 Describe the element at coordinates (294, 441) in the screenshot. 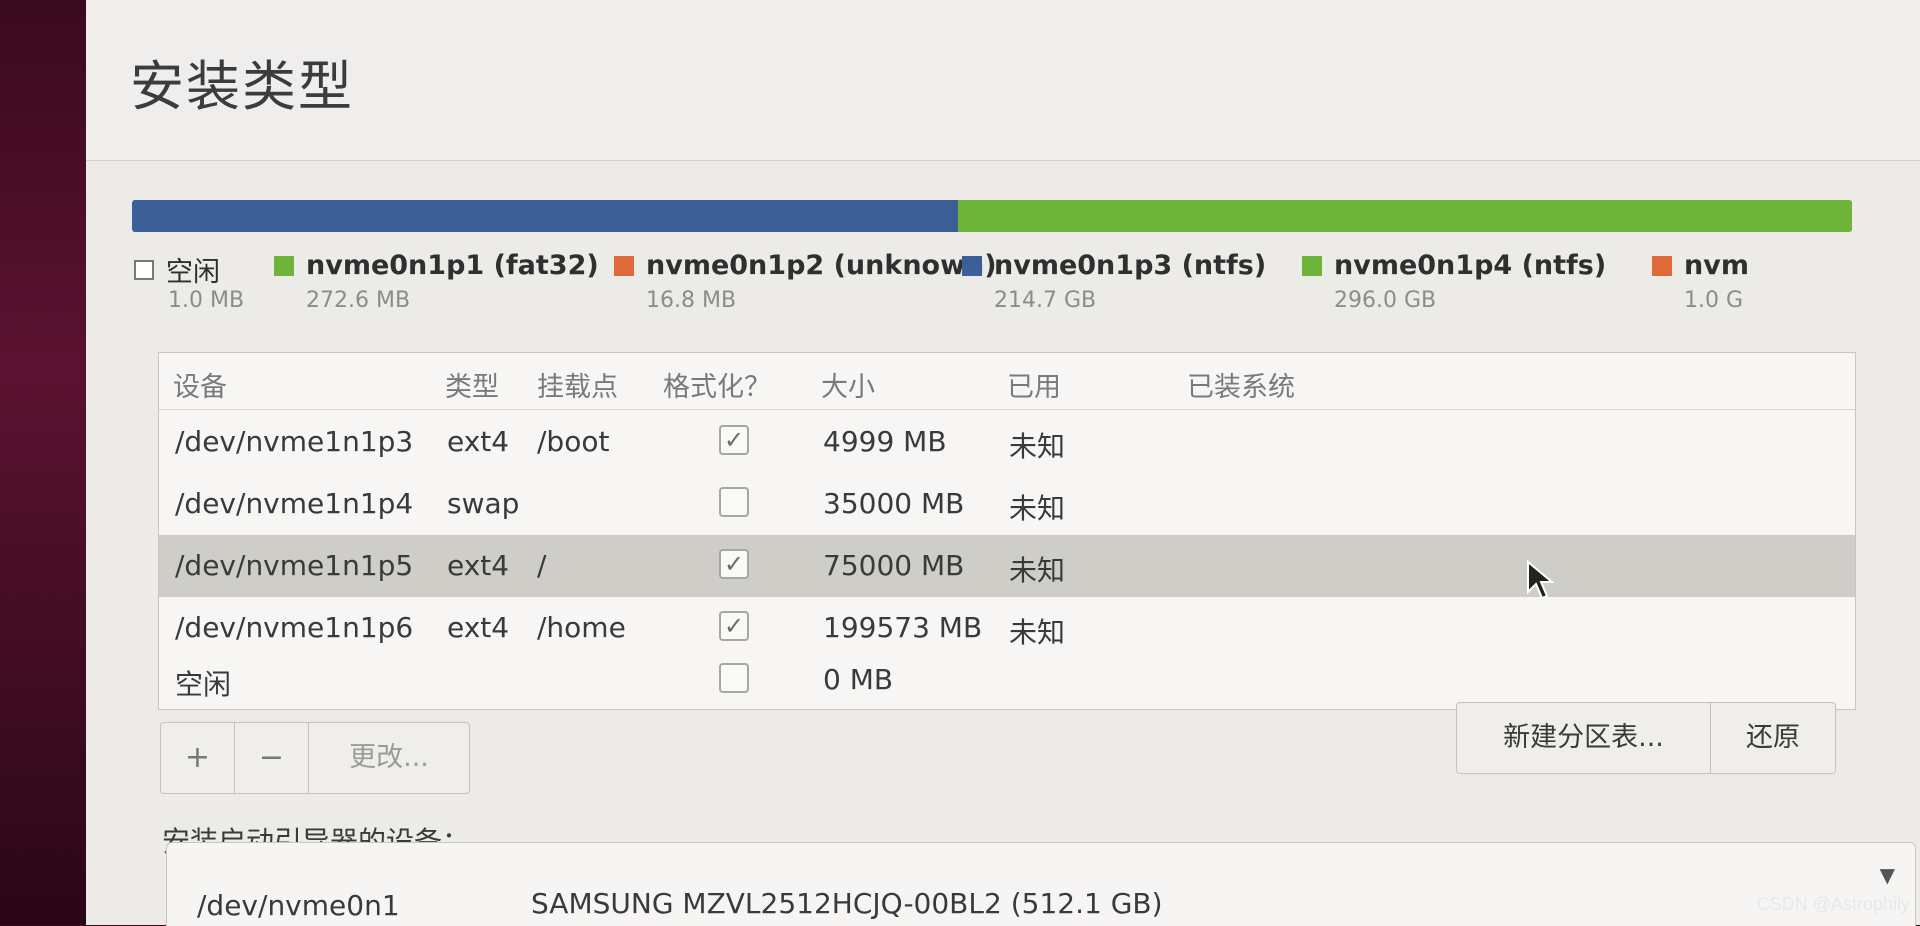

I see `cell-device: /dev/nvme1n1p3` at that location.